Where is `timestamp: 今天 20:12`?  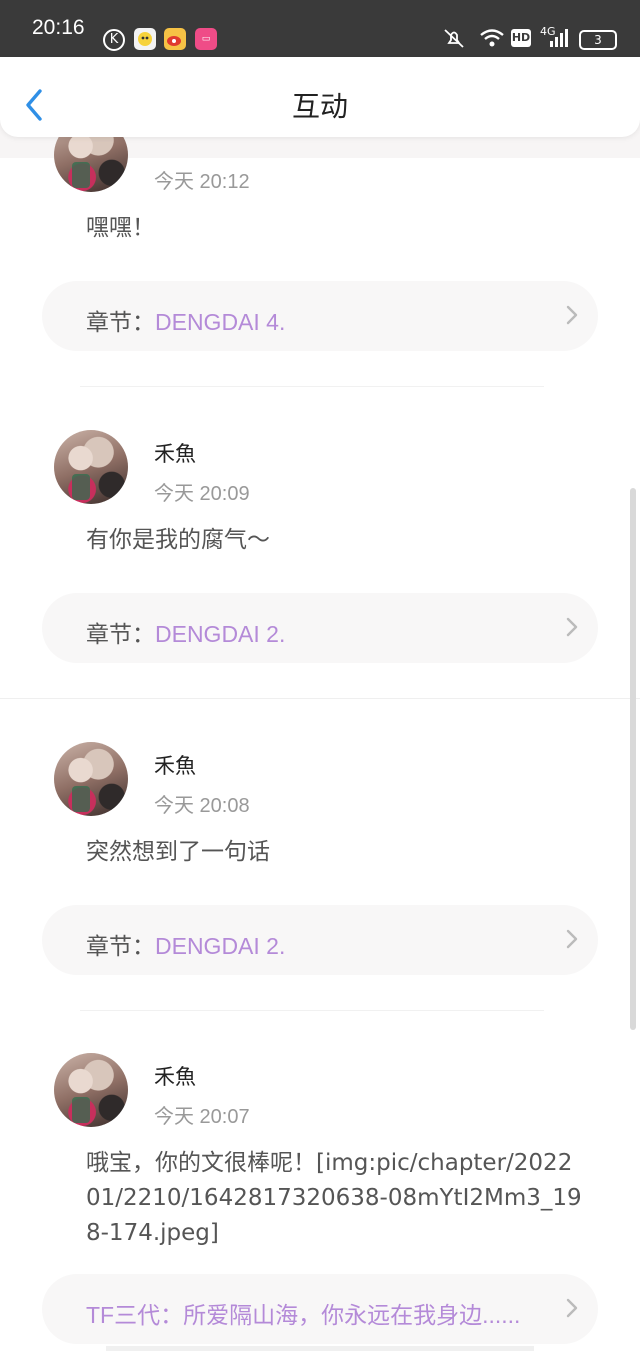
timestamp: 今天 20:12 is located at coordinates (202, 182).